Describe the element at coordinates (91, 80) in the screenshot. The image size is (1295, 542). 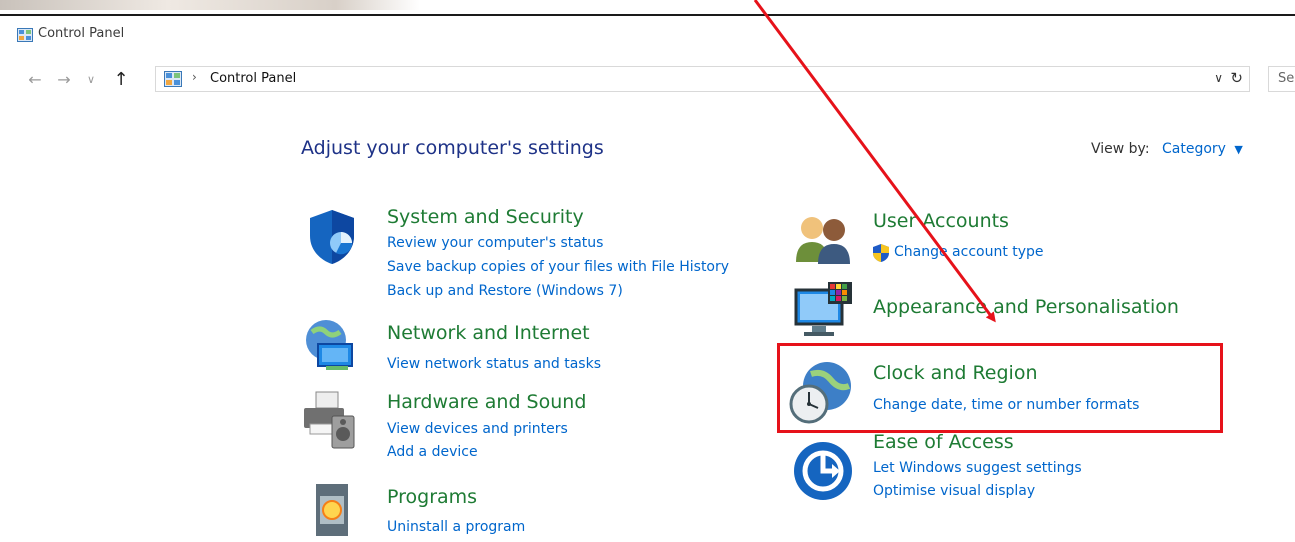
I see `recent-dropdown-icon: ∨` at that location.